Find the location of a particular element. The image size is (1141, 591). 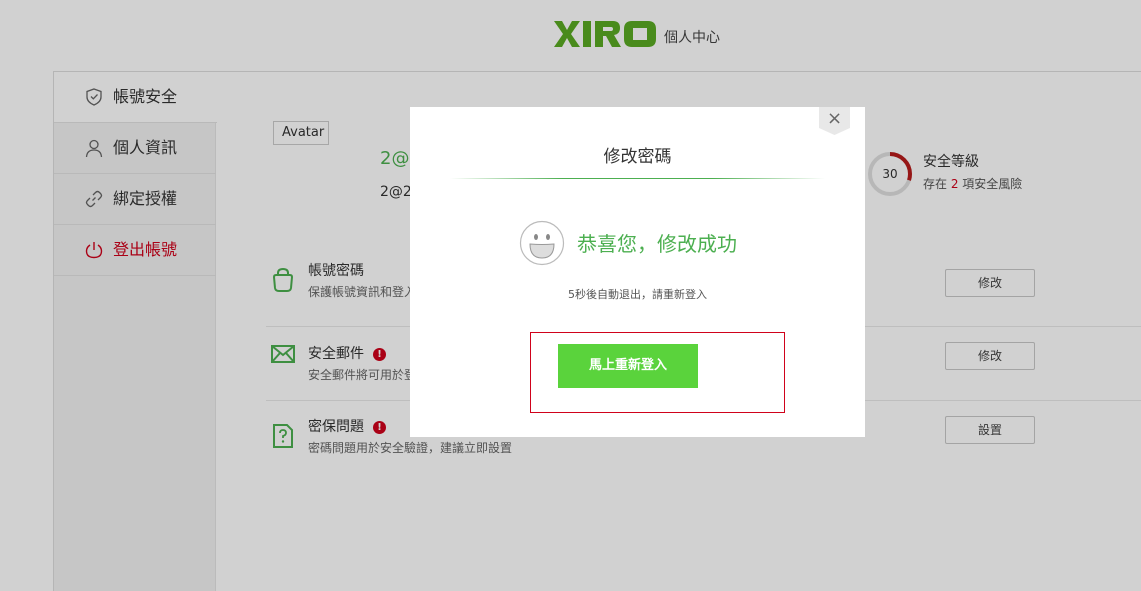

title-divider is located at coordinates (637, 178).